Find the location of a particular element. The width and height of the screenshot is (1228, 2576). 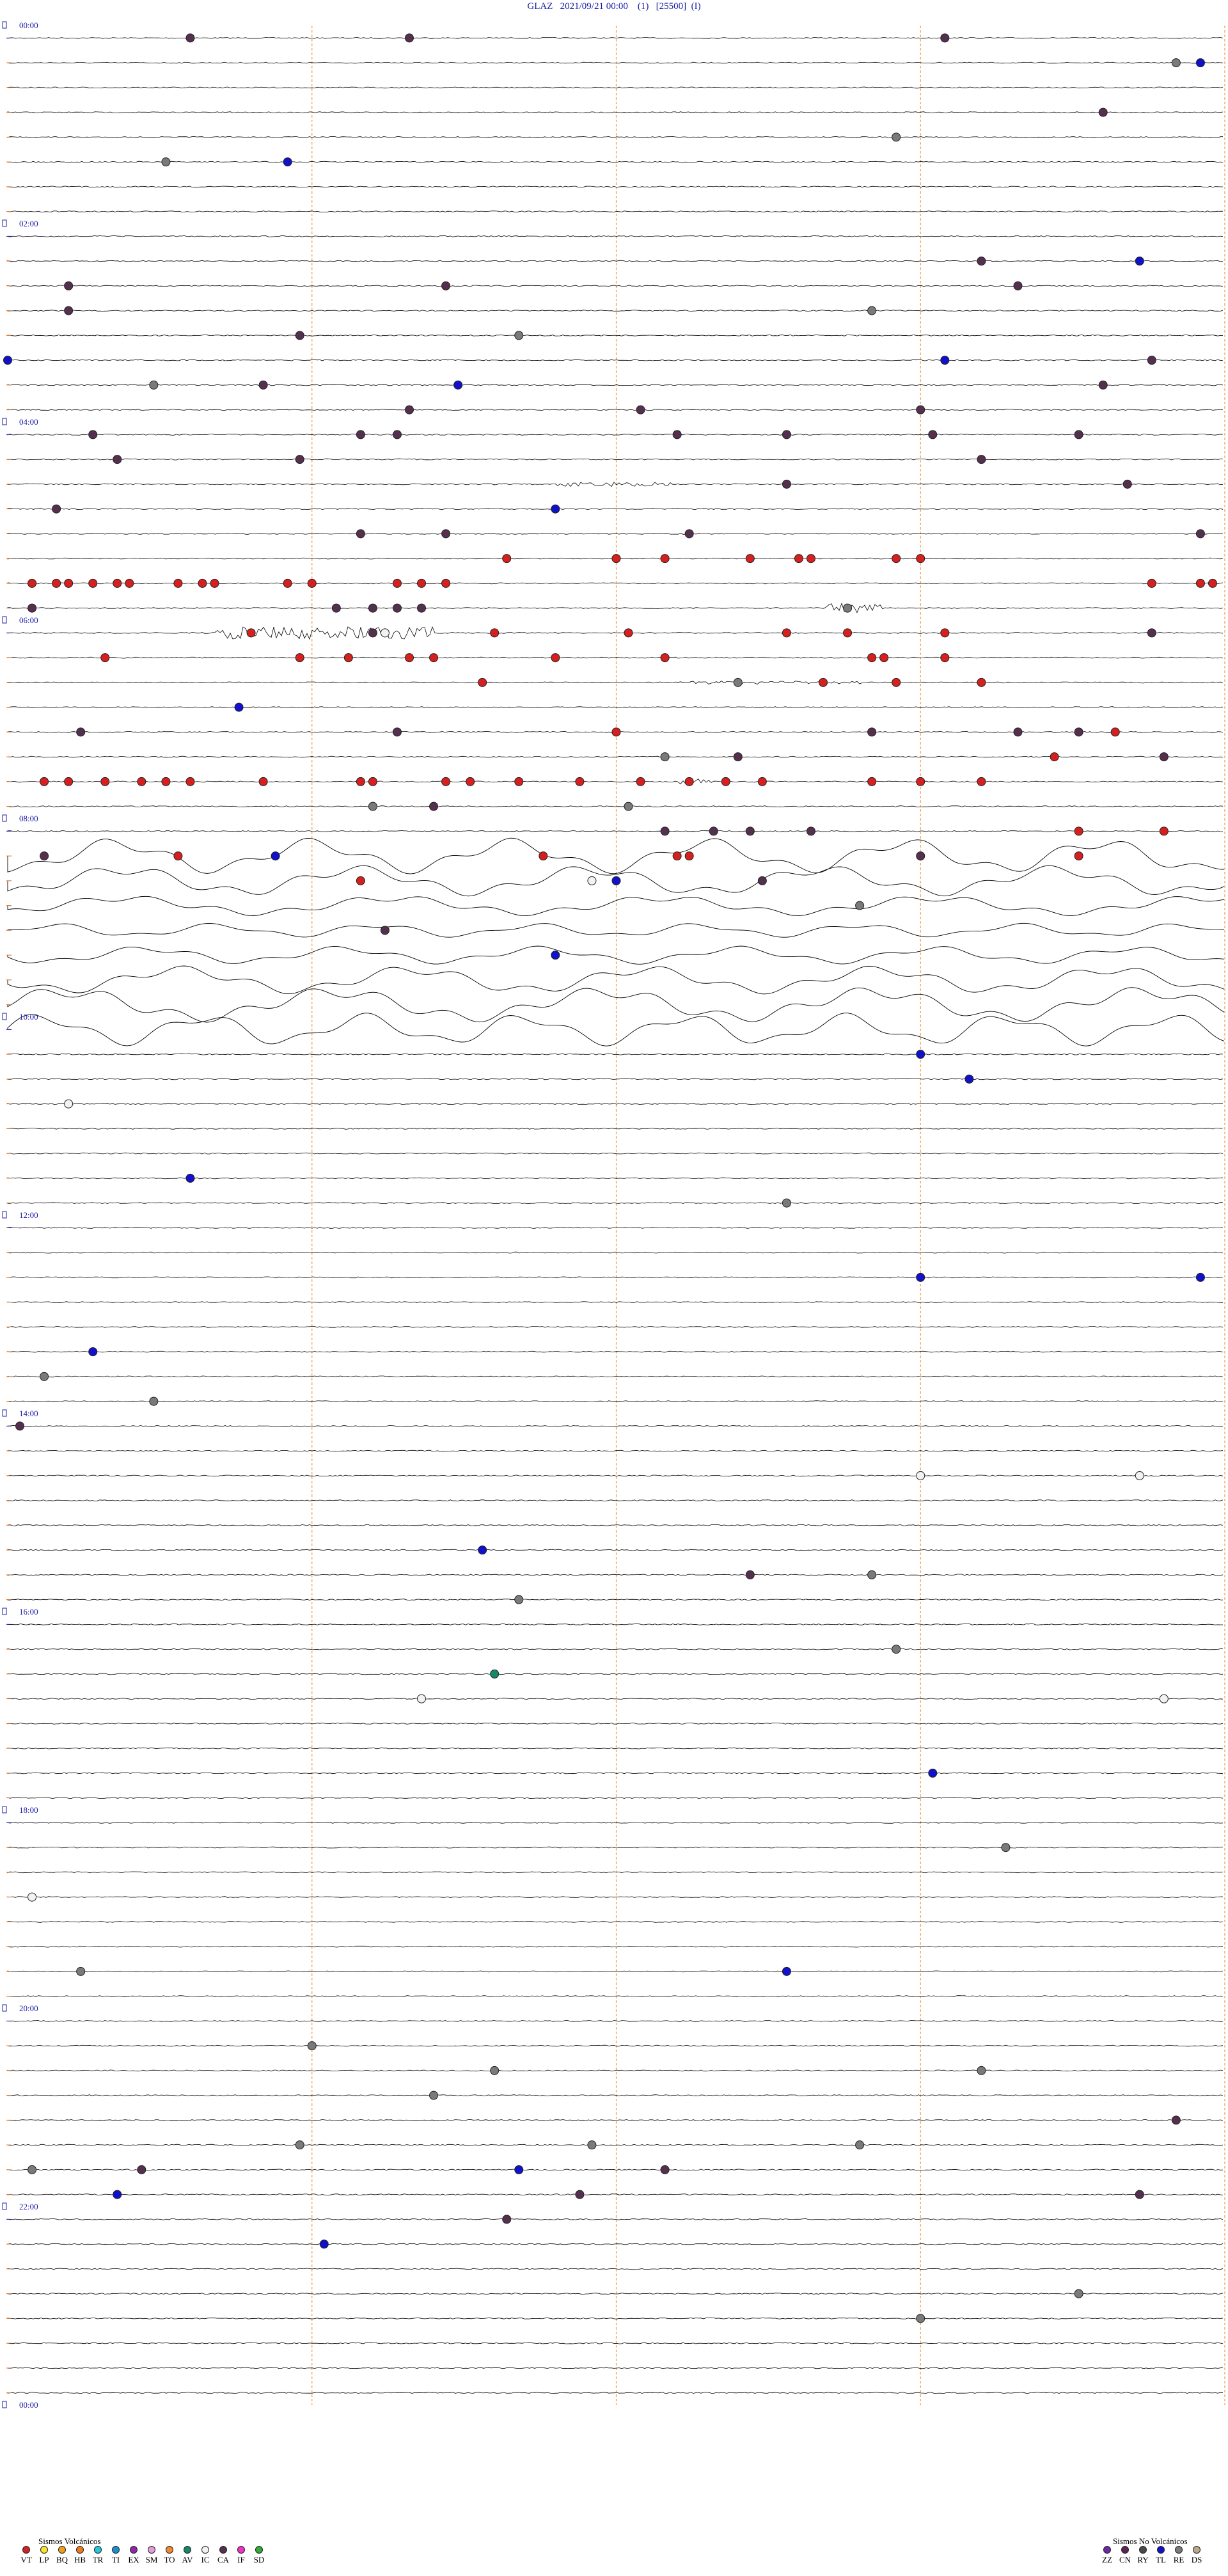

legend-item-sm: SM is located at coordinates (152, 2555).